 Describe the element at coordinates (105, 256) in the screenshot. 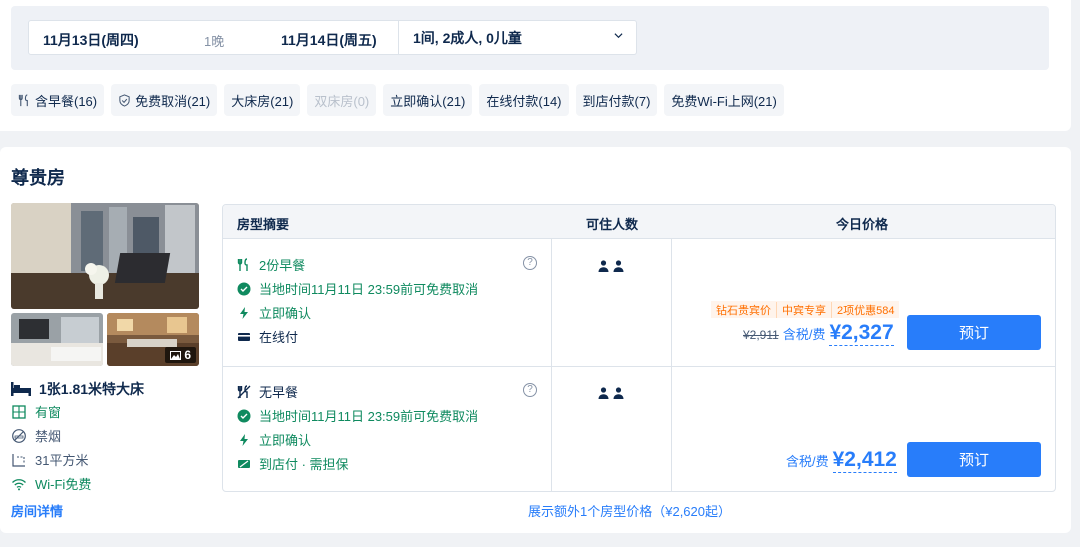

I see `room-photo-main` at that location.